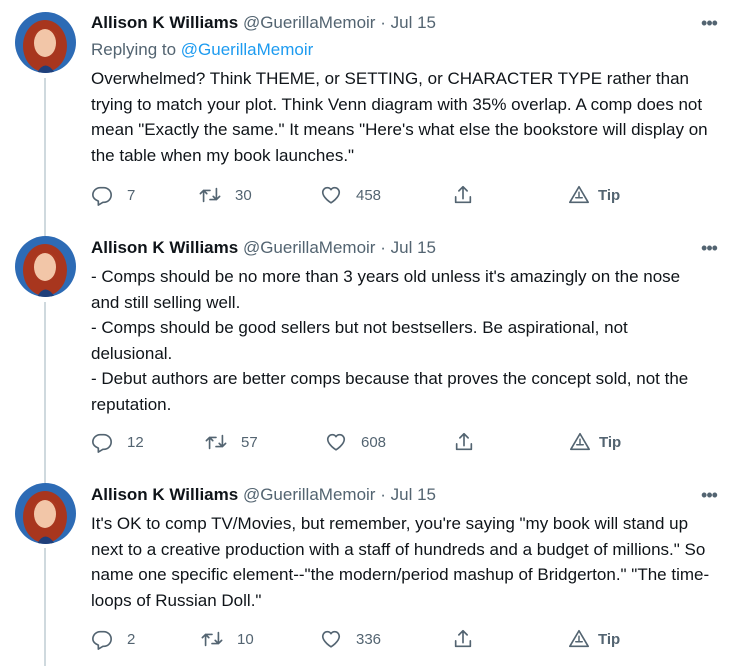 The height and width of the screenshot is (666, 736). I want to click on reply-count: 12, so click(135, 442).